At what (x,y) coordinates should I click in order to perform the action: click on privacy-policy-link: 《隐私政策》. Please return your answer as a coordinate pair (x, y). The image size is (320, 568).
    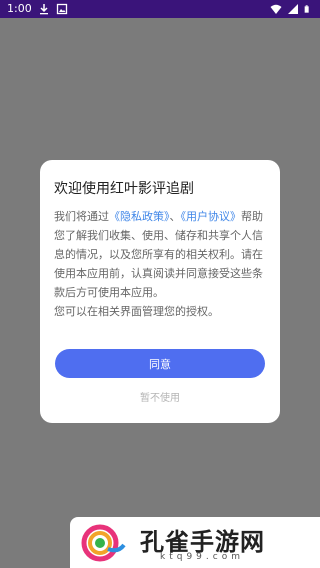
    Looking at the image, I should click on (139, 216).